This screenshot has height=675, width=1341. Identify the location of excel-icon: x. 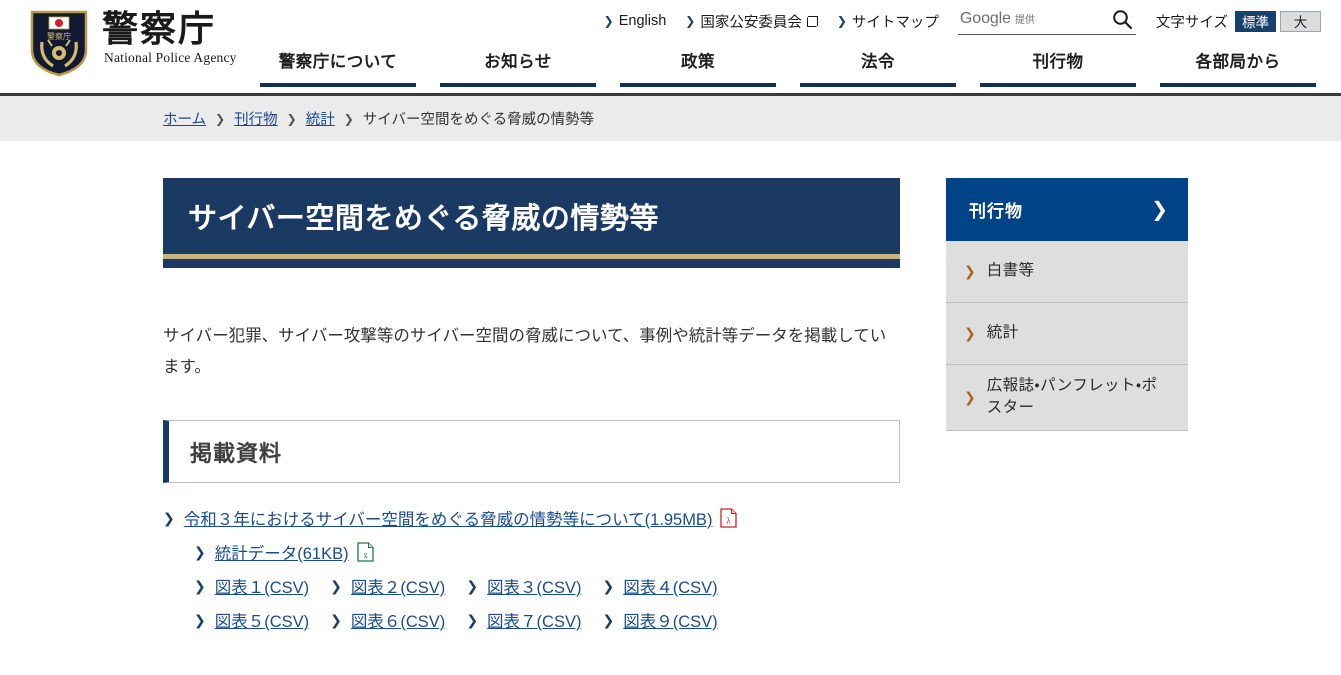
(365, 552).